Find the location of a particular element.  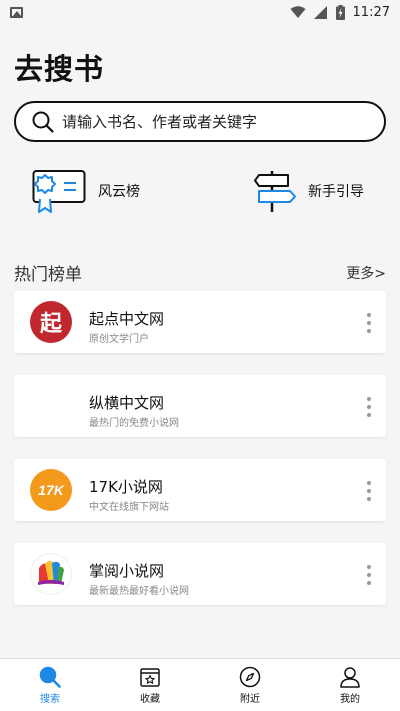

list-item-desc: 最热门的免费小说网 is located at coordinates (134, 423).